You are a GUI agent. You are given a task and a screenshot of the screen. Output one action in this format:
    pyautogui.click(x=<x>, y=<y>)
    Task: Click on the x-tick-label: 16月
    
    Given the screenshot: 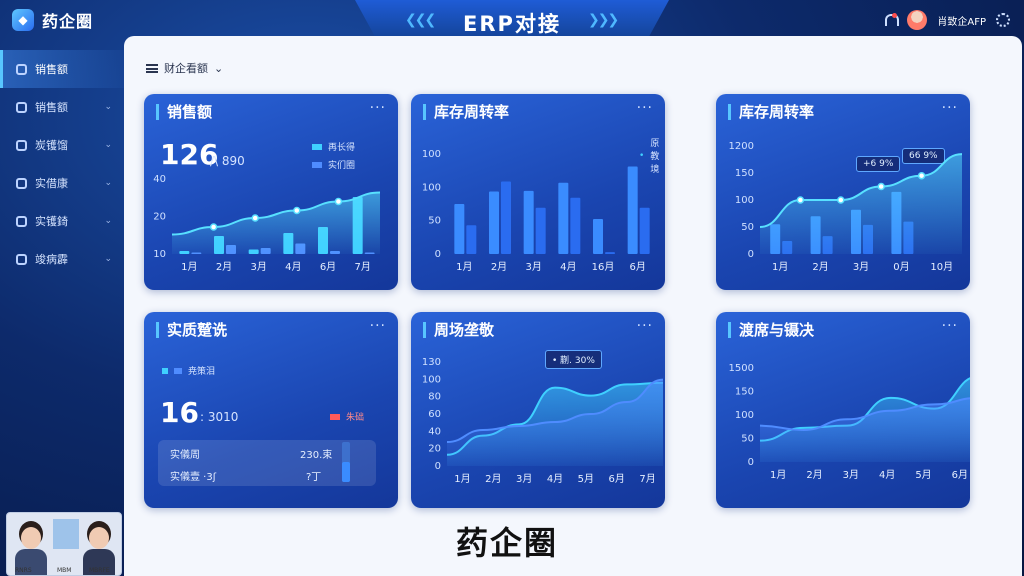 What is the action you would take?
    pyautogui.click(x=603, y=267)
    